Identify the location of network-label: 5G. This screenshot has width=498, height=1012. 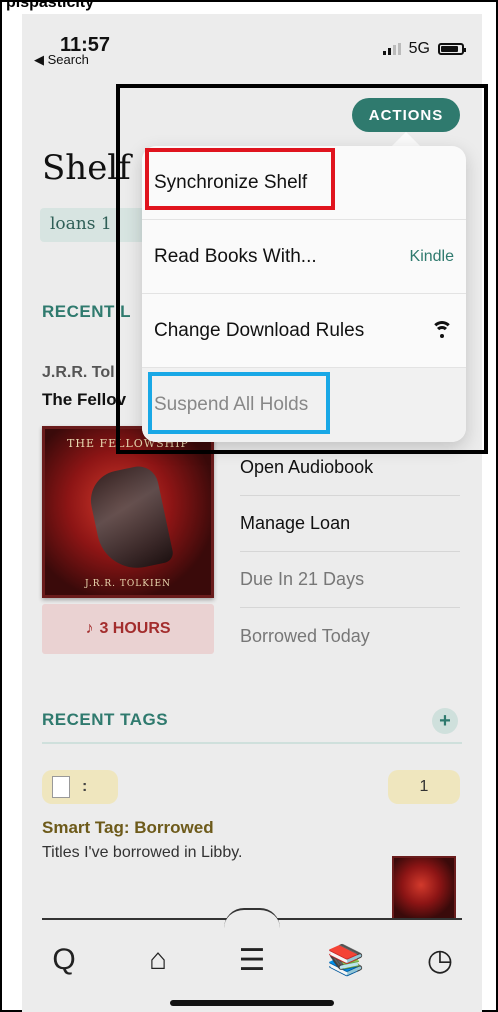
(419, 48).